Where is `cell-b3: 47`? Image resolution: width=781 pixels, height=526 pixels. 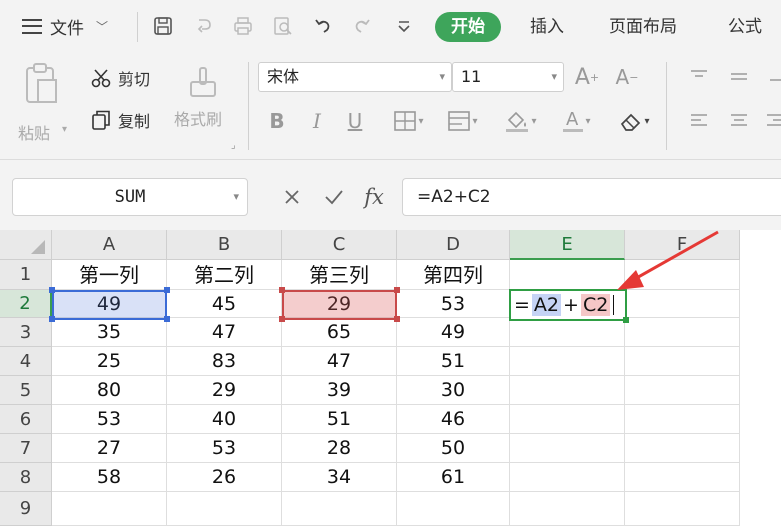
cell-b3: 47 is located at coordinates (224, 332).